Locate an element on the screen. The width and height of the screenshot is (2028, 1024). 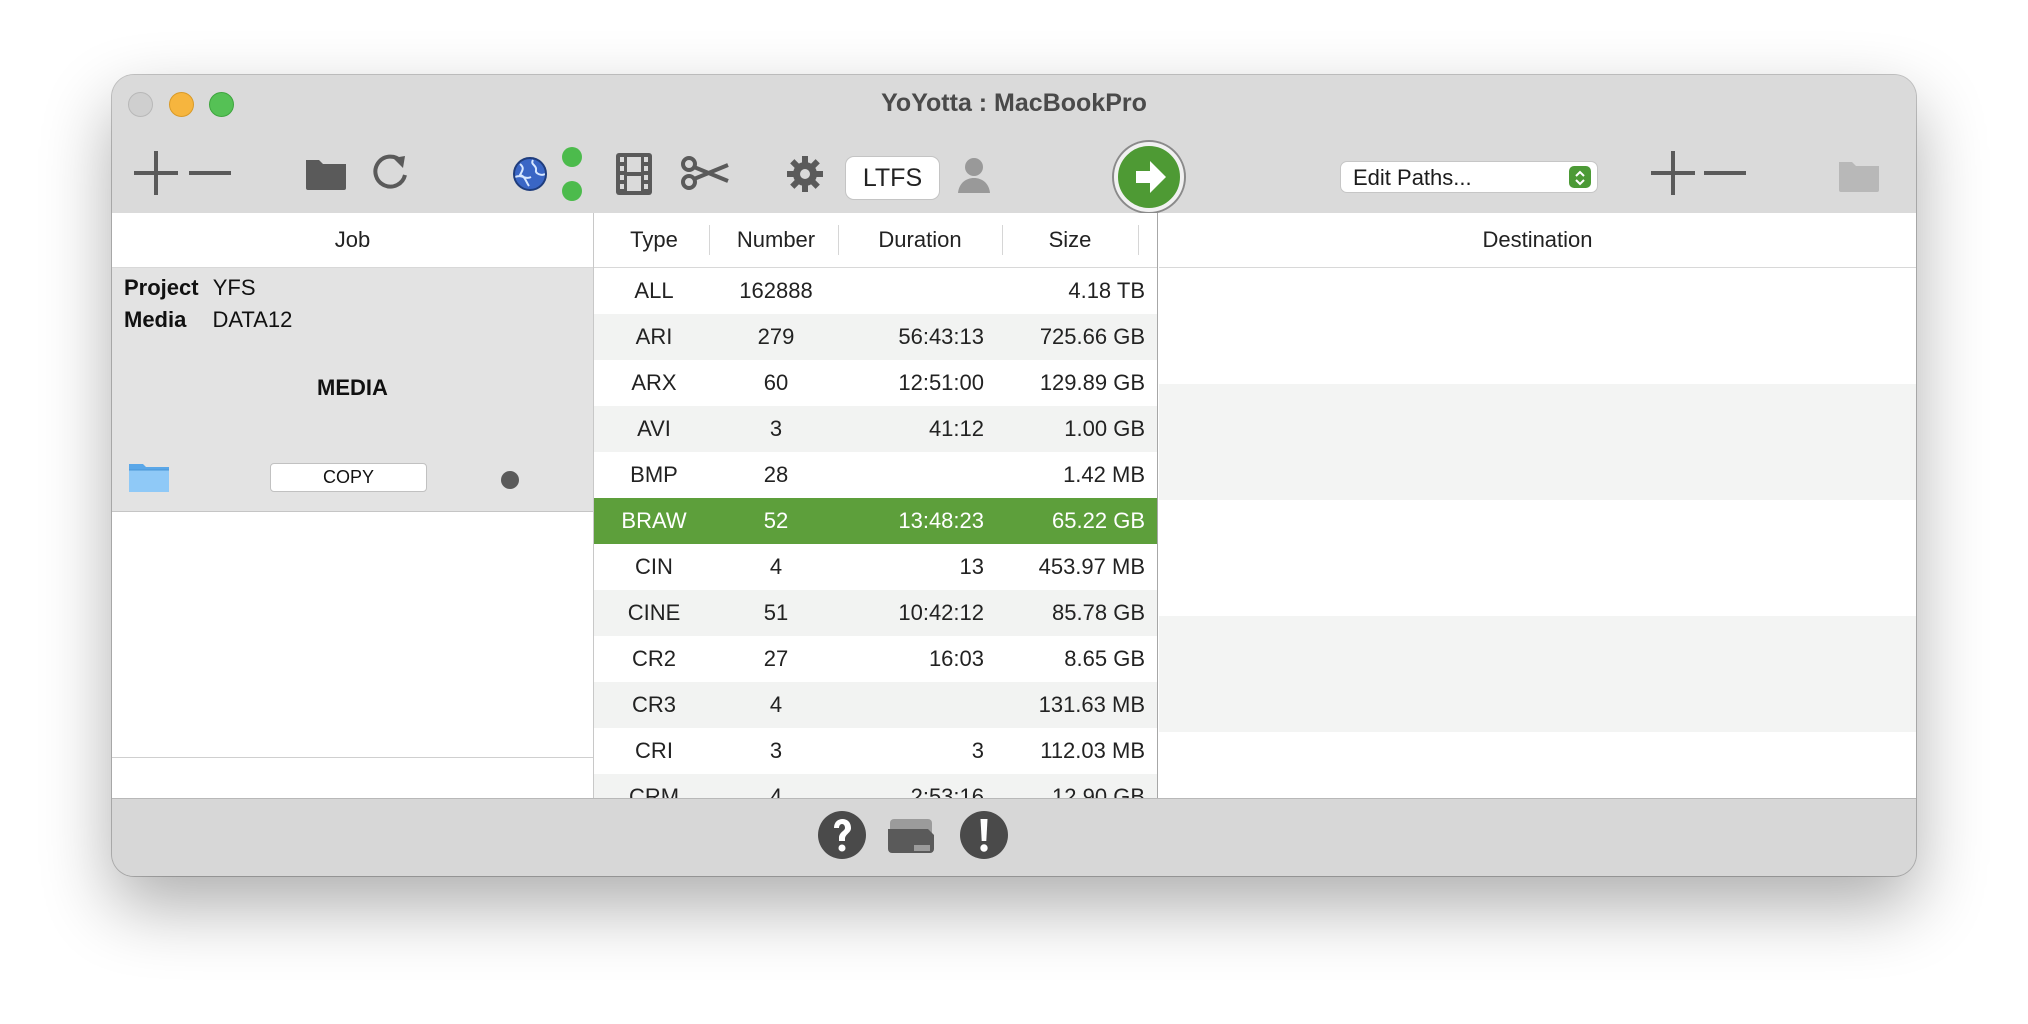
job-pane: Job Project YFS Media DATA12 MEDIA COPY is located at coordinates (353, 505).